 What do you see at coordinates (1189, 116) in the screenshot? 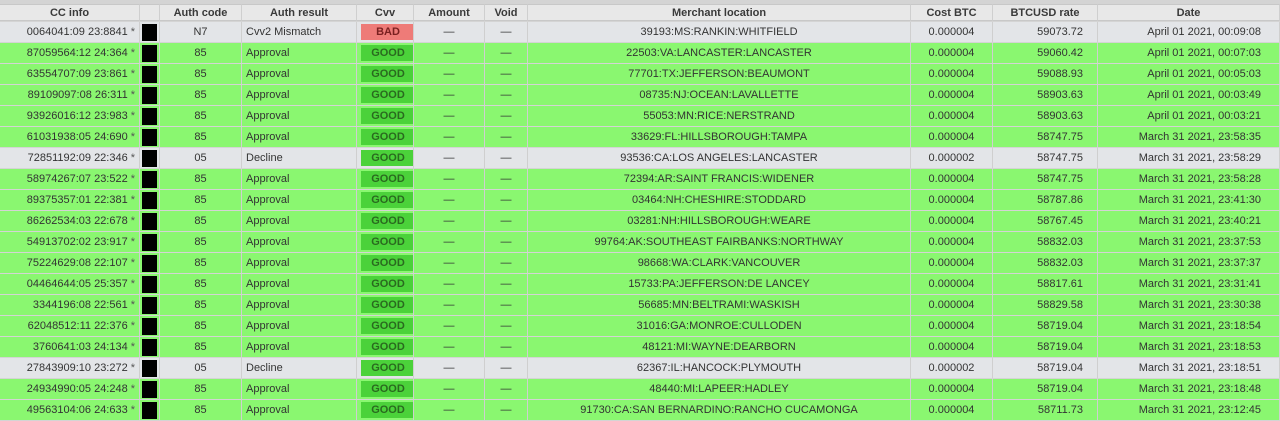
I see `date-cell: April 01 2021, 00:03:21` at bounding box center [1189, 116].